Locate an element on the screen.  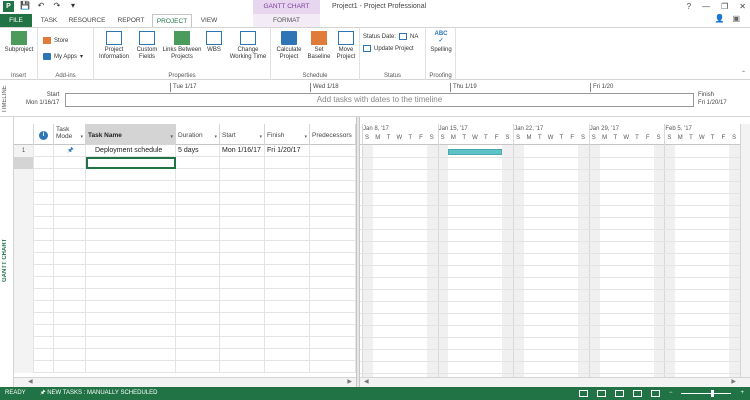
update-project-button: Update Project is located at coordinates (388, 48).